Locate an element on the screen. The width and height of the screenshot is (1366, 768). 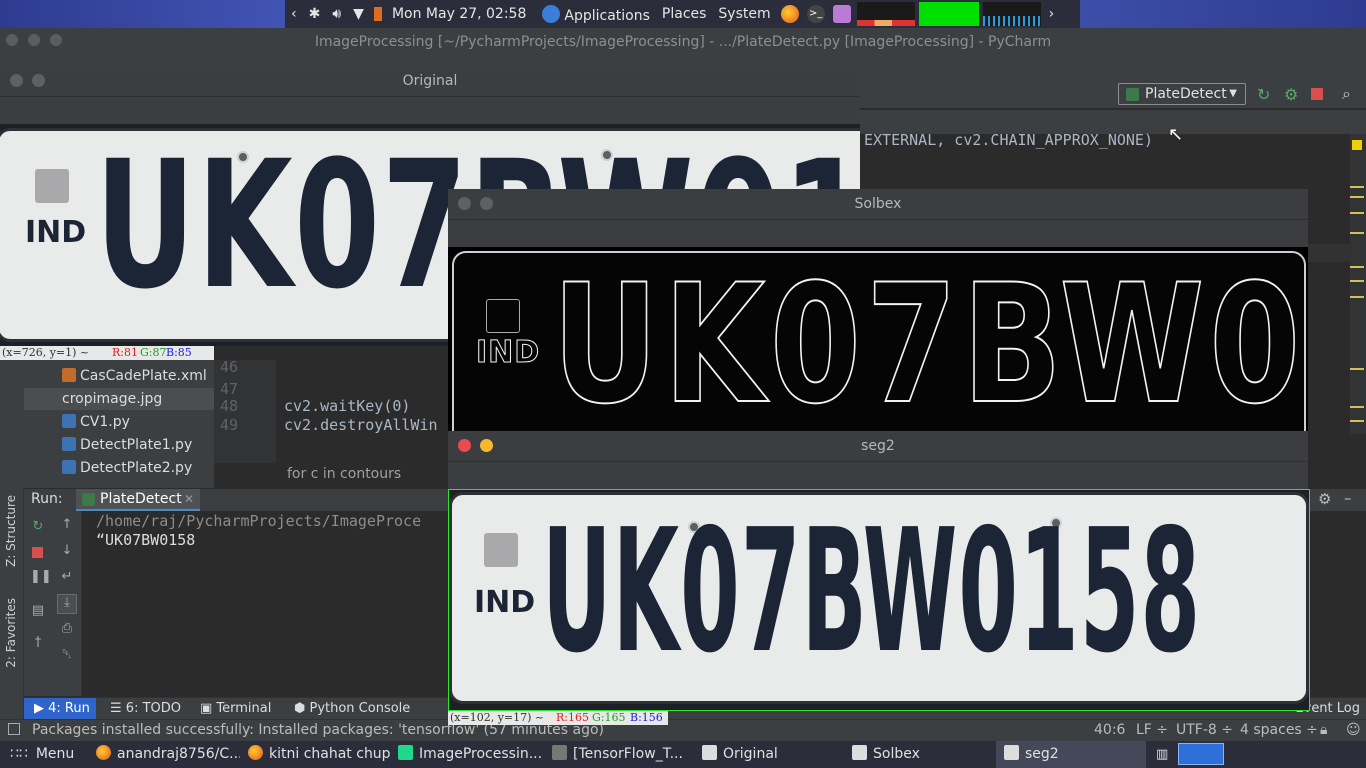
settings-gear-icon: ⚙ is located at coordinates (1324, 499).